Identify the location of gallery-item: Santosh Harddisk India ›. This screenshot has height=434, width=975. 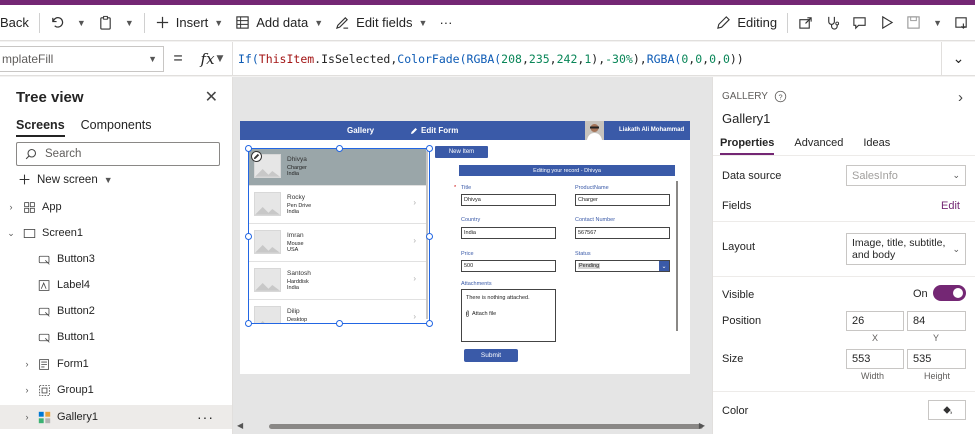
(337, 281).